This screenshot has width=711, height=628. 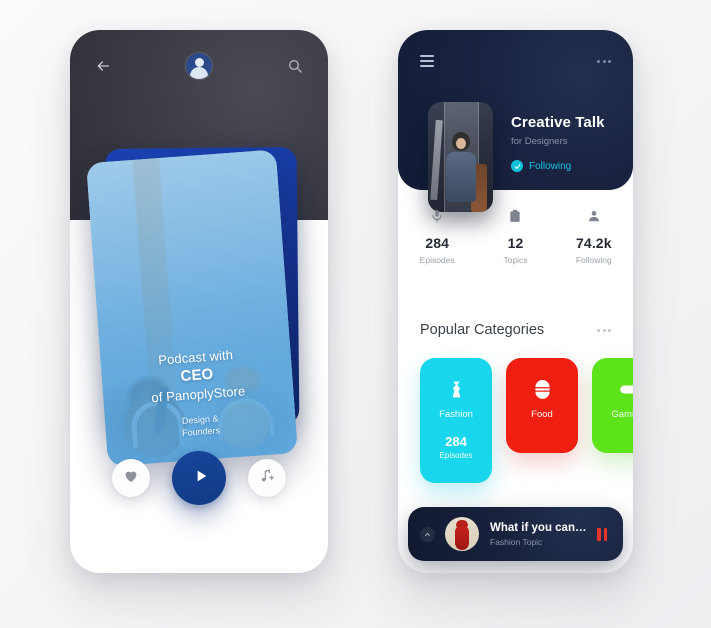 I want to click on hamburger-menu-icon, so click(x=427, y=61).